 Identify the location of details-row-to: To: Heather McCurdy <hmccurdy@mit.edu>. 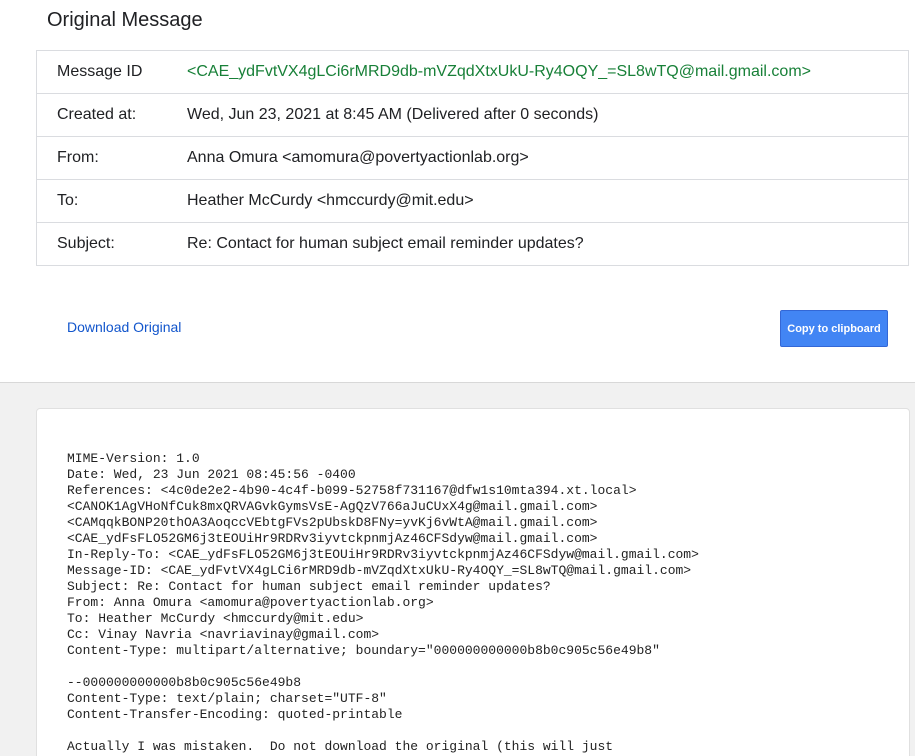
(472, 201).